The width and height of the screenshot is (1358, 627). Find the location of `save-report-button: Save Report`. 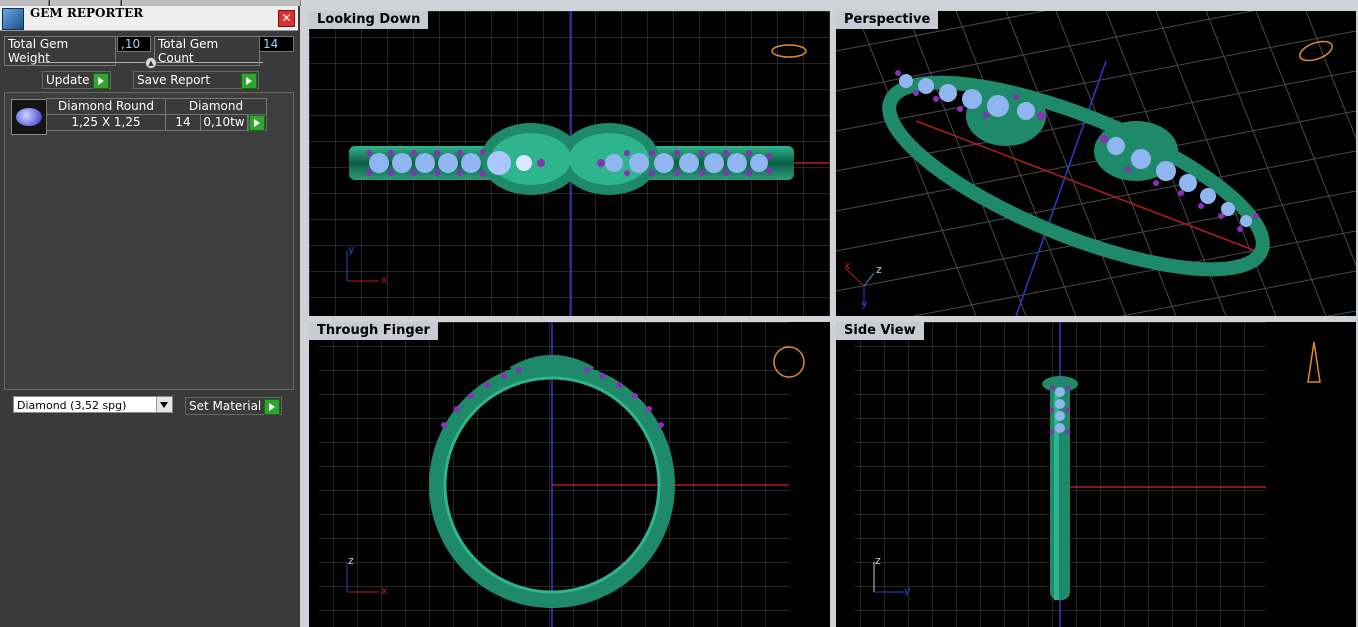

save-report-button: Save Report is located at coordinates (196, 80).